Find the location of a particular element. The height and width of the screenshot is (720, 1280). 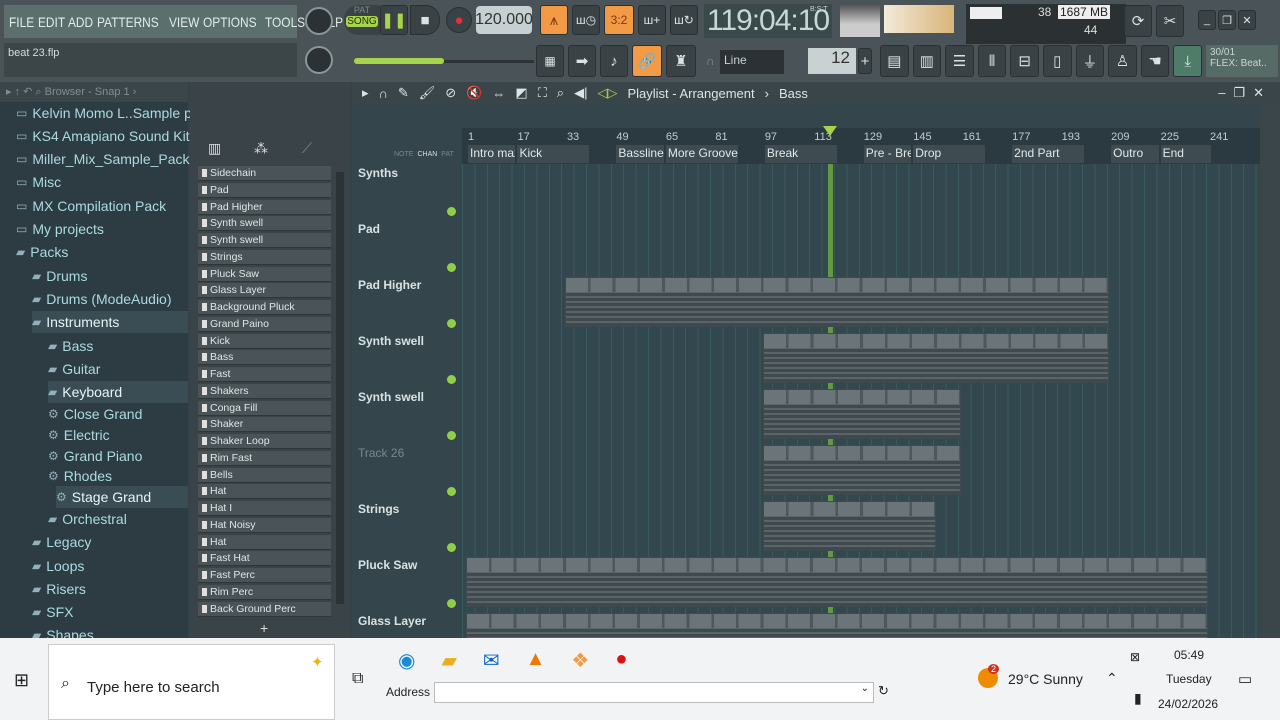

step-value: 12 is located at coordinates (832, 61).